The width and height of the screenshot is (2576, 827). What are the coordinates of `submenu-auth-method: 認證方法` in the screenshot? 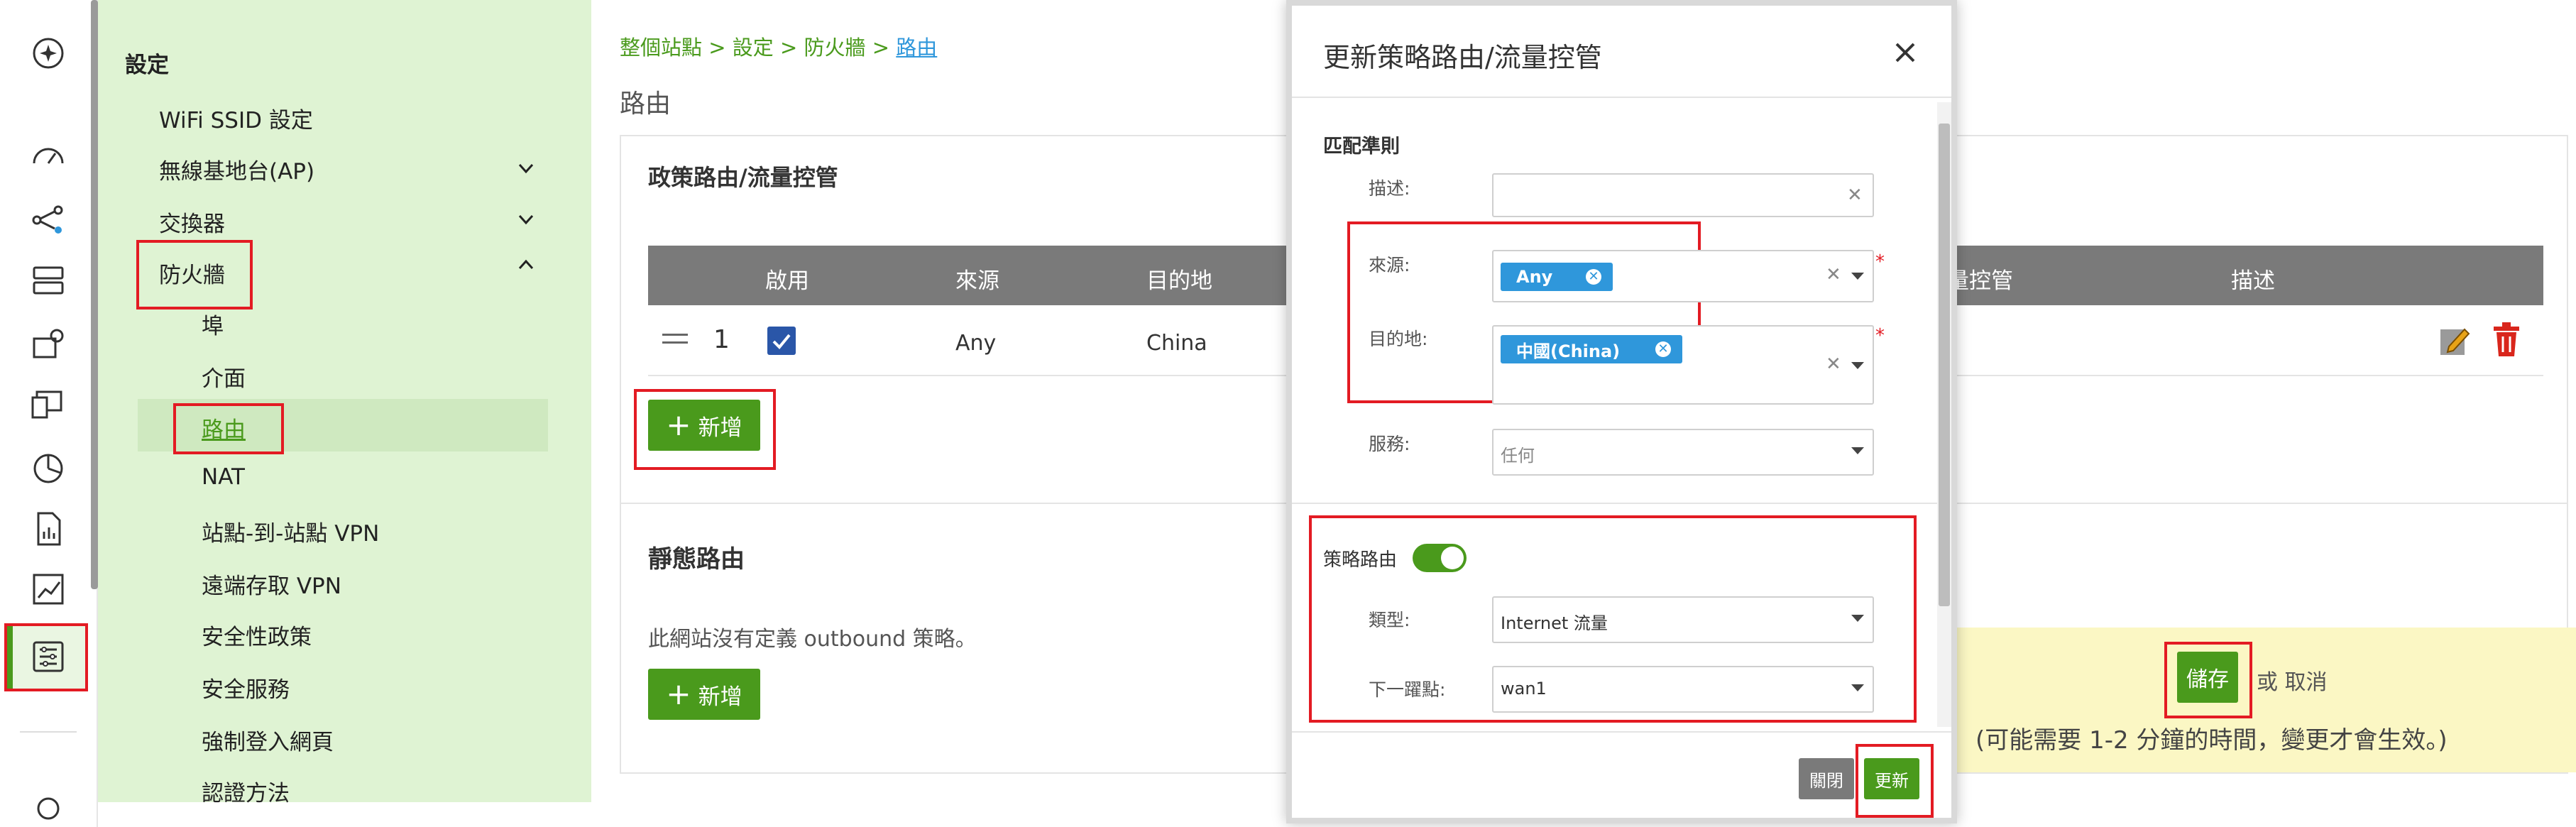 It's located at (246, 791).